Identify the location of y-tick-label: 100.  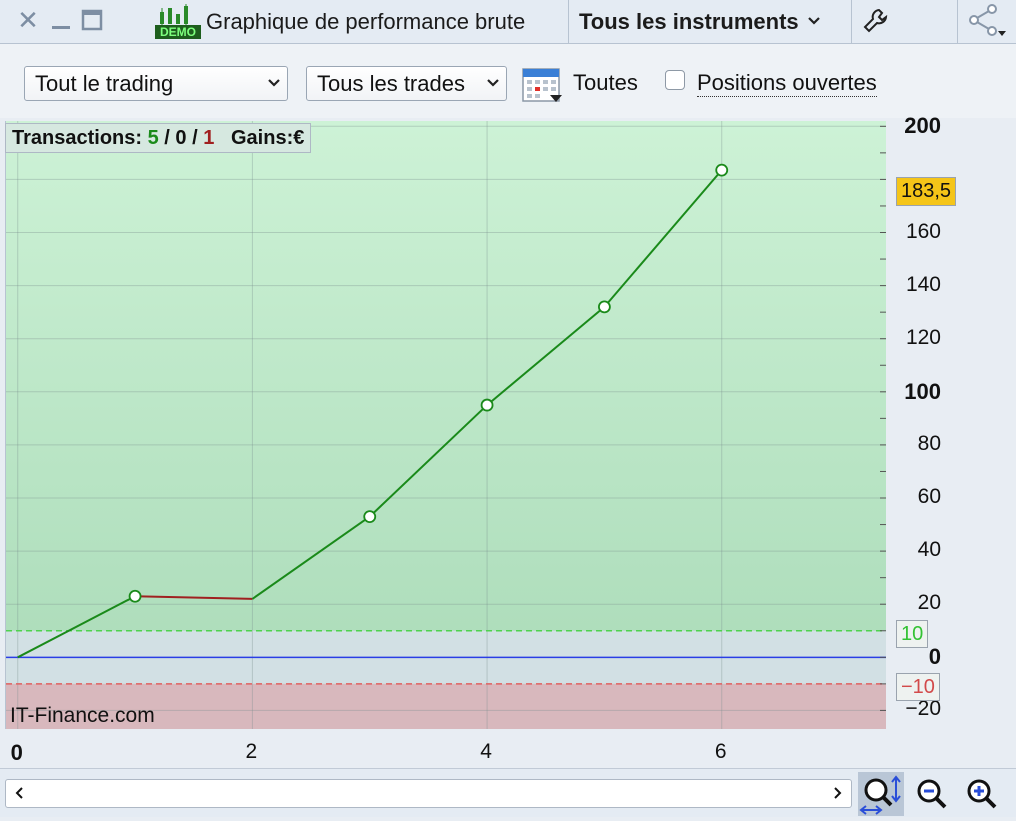
(922, 391).